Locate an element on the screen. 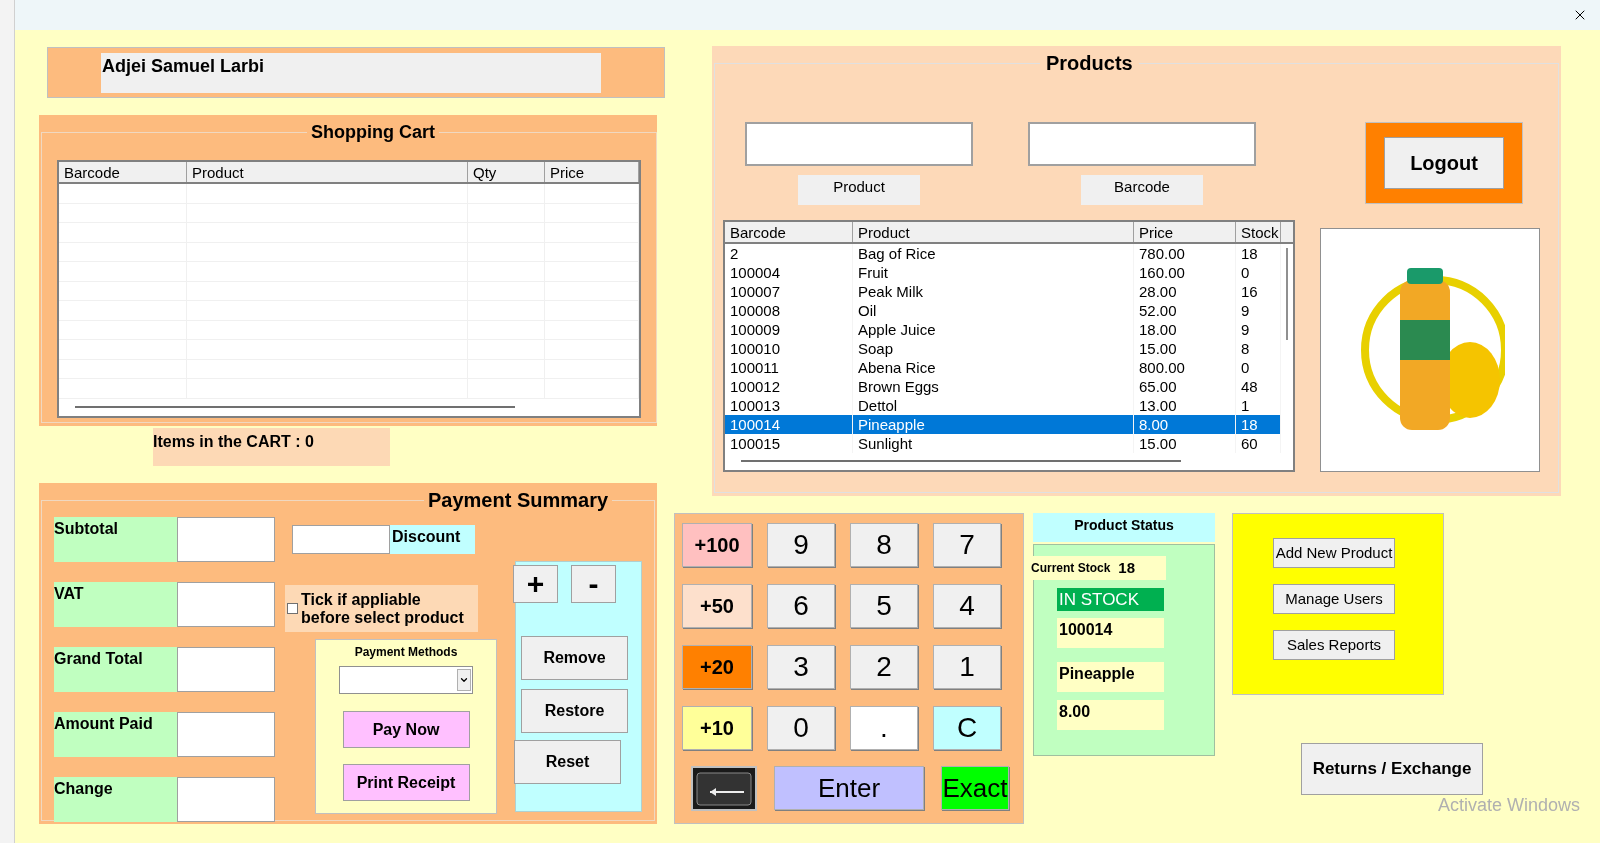  table-cell: Brown Eggs is located at coordinates (993, 386).